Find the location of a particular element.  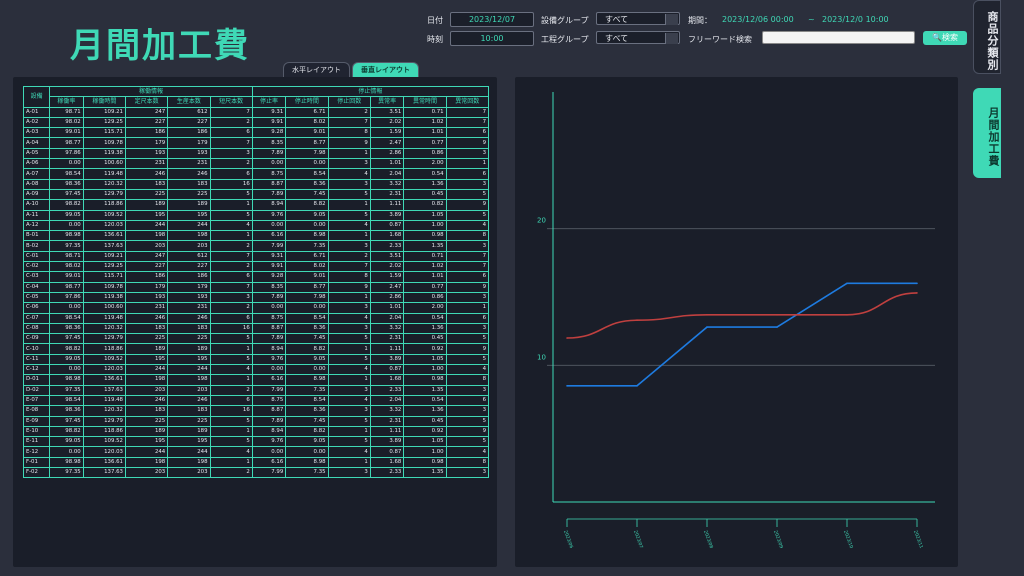

table-row: D-02 97.35 137.63 203 203 2 7.99 7.35 3 2.33 1.35 3 is located at coordinates (256, 390).